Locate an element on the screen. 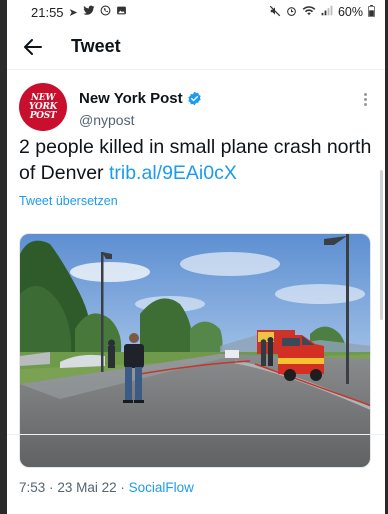  wifi-icon is located at coordinates (309, 12).